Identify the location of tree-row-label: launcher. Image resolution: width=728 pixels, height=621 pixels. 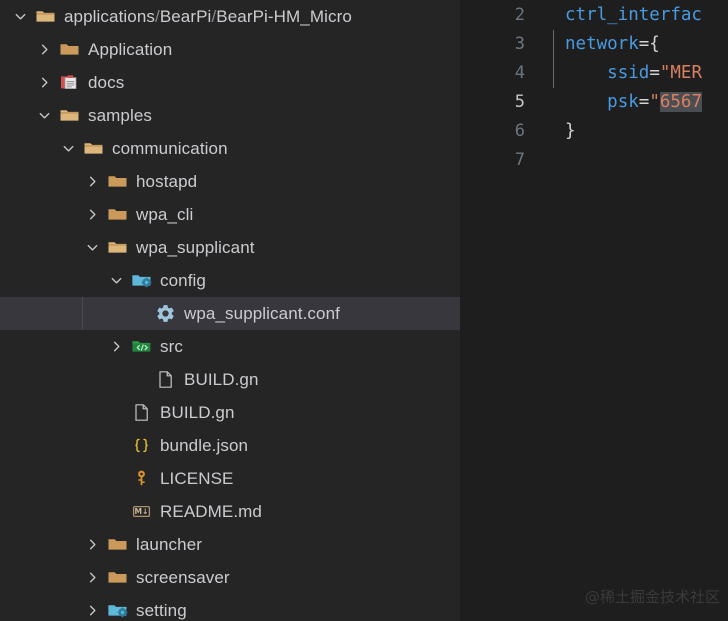
(169, 544).